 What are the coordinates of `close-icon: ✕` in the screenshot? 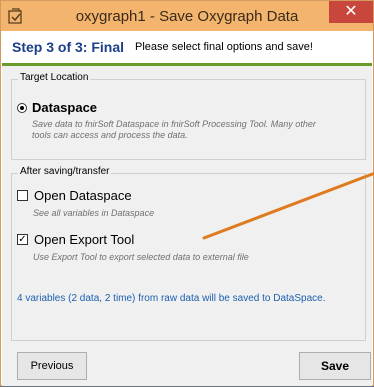 It's located at (351, 11).